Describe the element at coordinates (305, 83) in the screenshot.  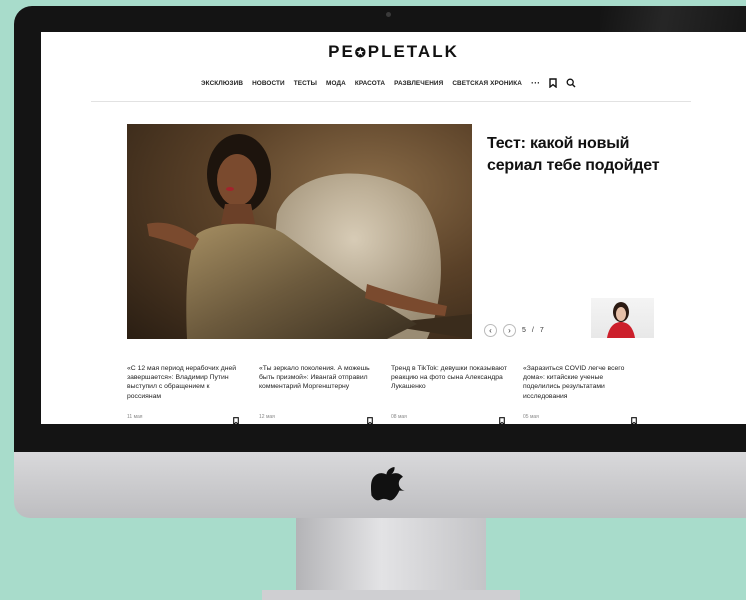
I see `nav-item-tests: ТЕСТЫ` at that location.